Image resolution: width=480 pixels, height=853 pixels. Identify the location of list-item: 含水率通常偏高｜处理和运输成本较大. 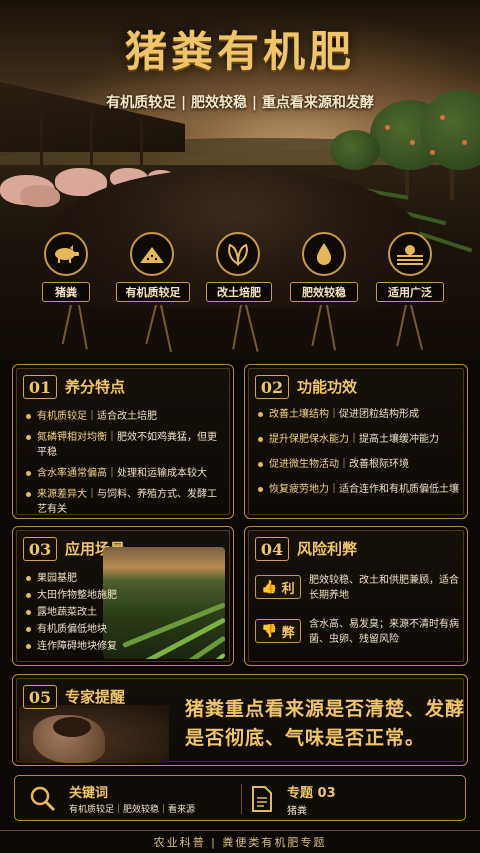
(125, 473).